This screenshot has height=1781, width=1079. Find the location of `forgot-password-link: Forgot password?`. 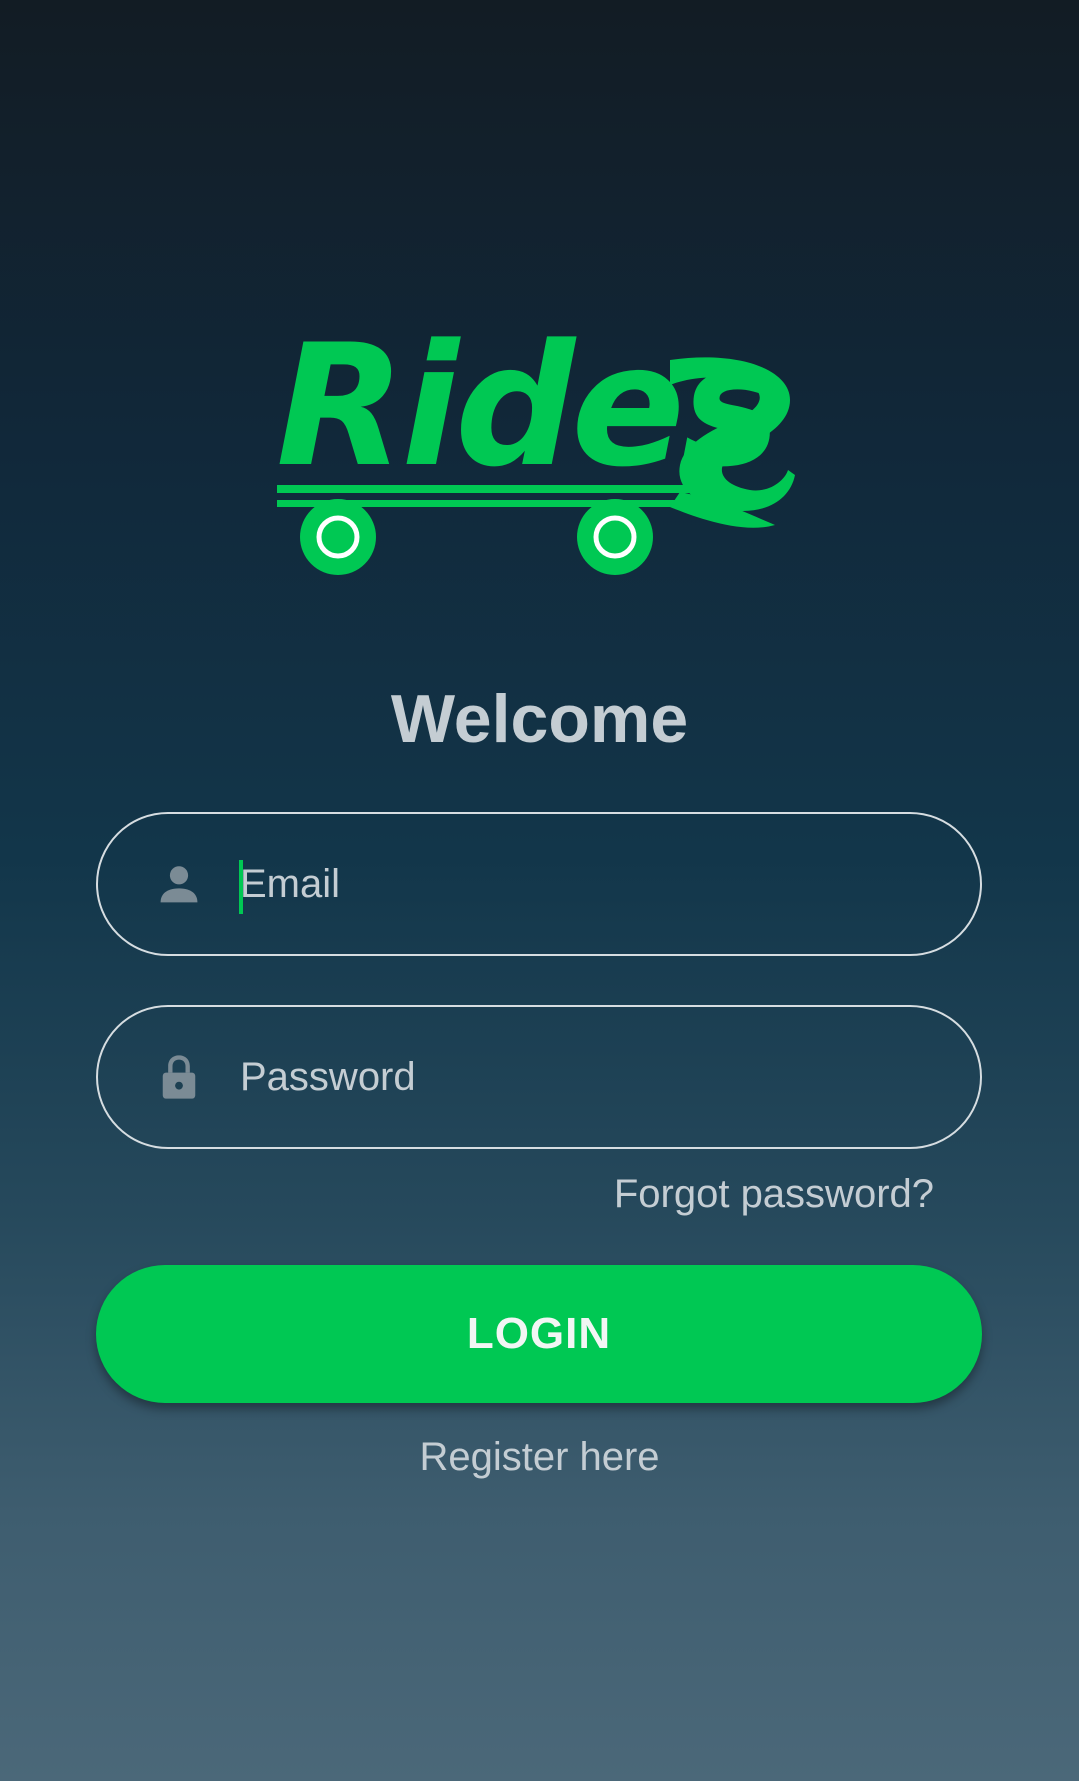

forgot-password-link: Forgot password? is located at coordinates (774, 1194).